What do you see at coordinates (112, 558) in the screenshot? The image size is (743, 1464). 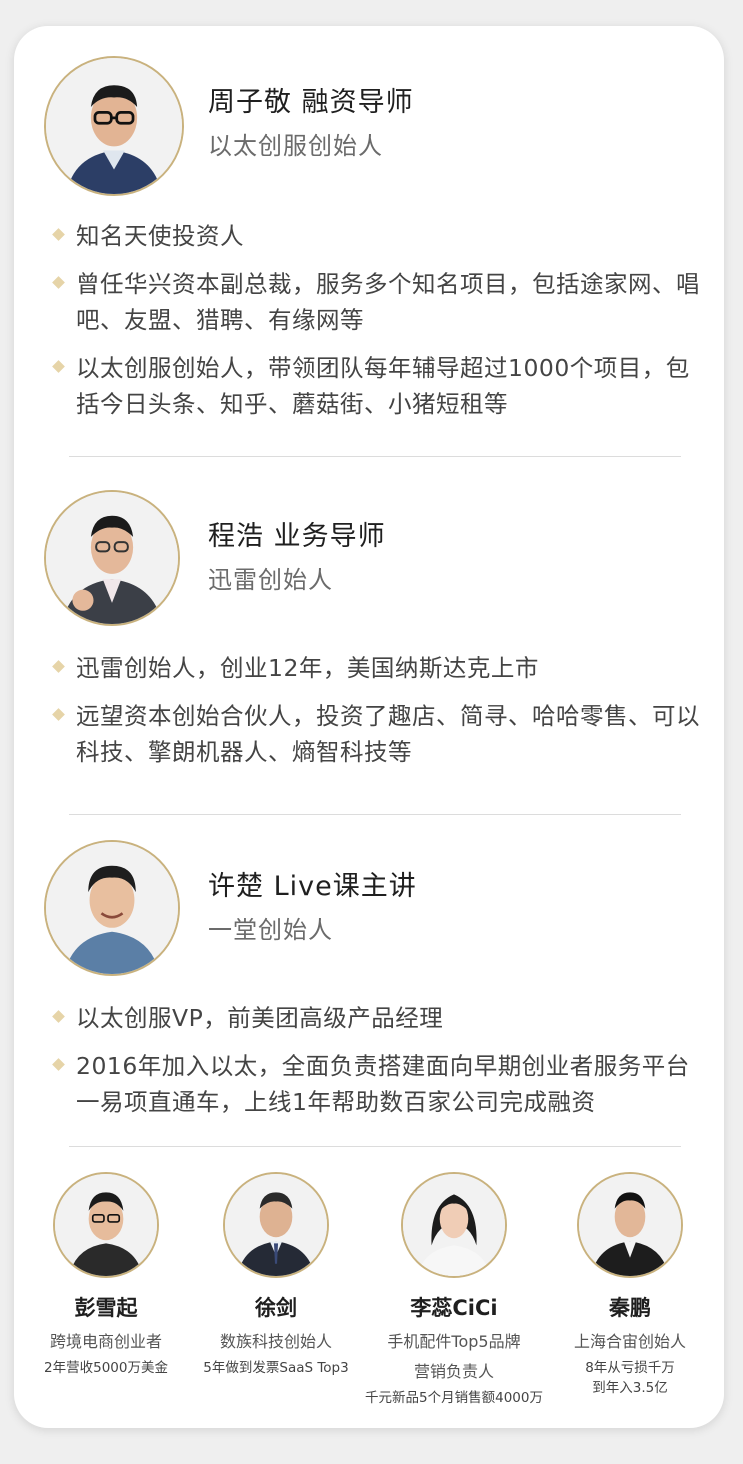 I see `avatar-cheng-hao` at bounding box center [112, 558].